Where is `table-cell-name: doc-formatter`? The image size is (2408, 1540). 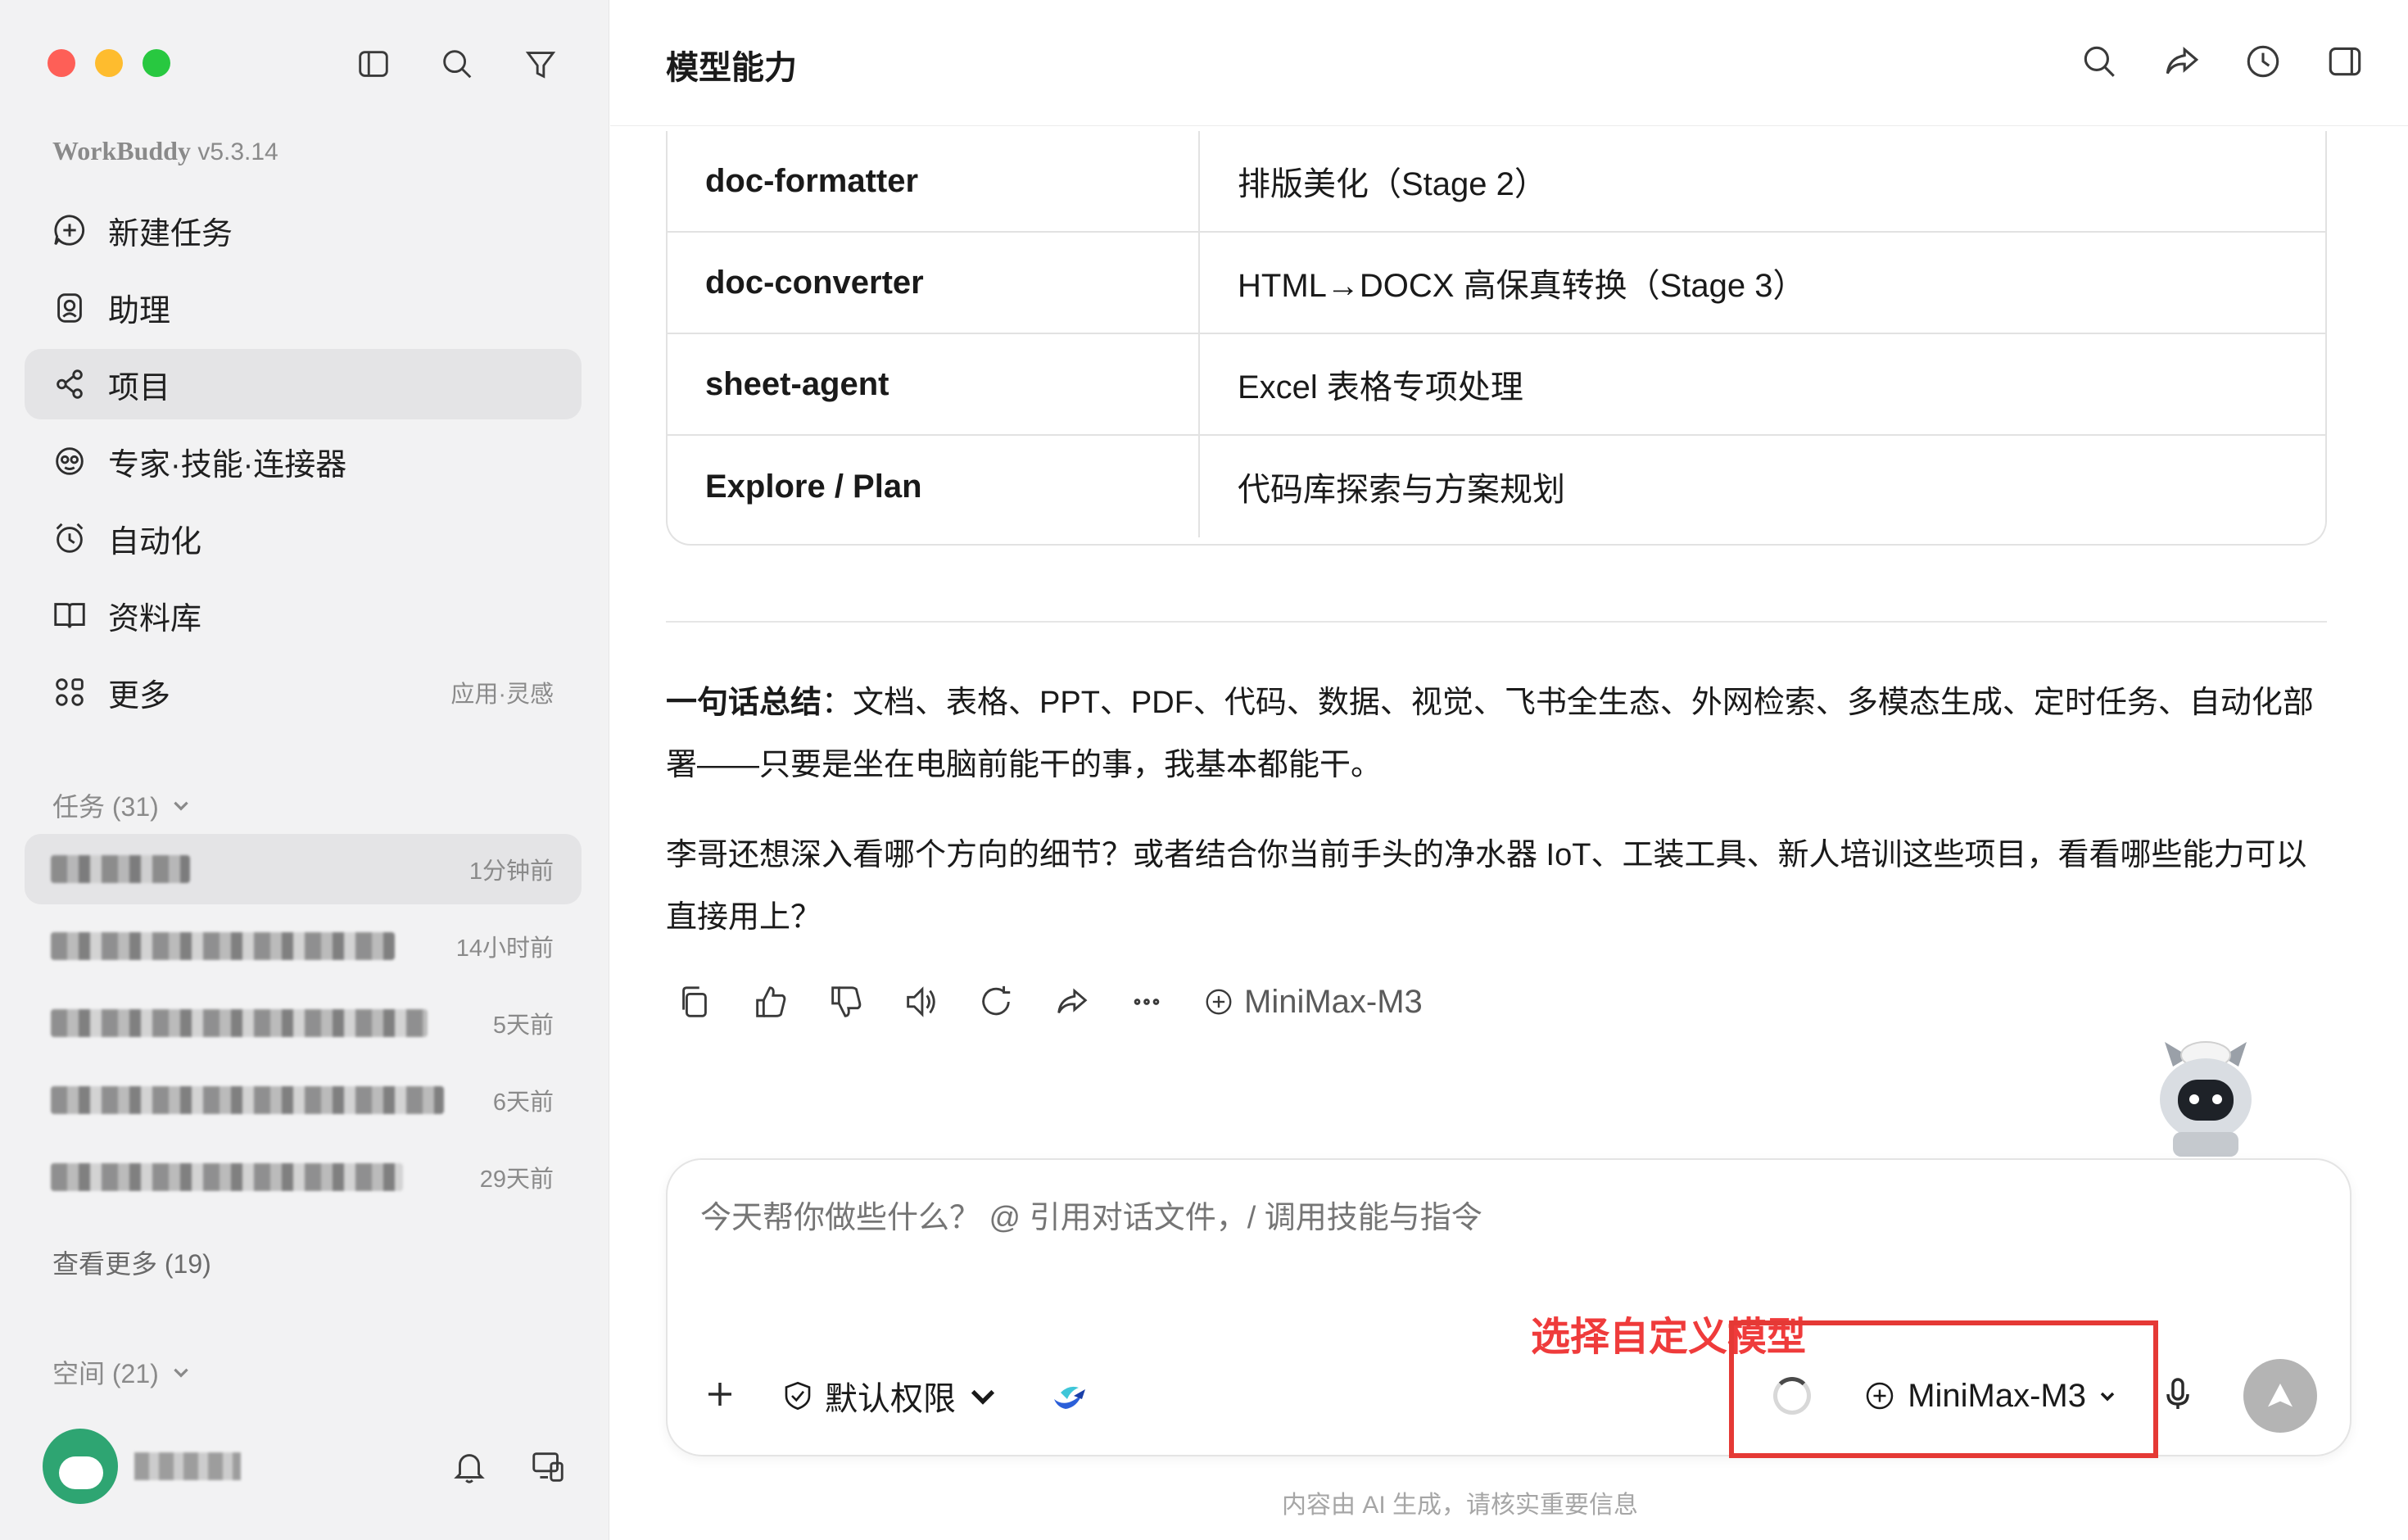 table-cell-name: doc-formatter is located at coordinates (934, 181).